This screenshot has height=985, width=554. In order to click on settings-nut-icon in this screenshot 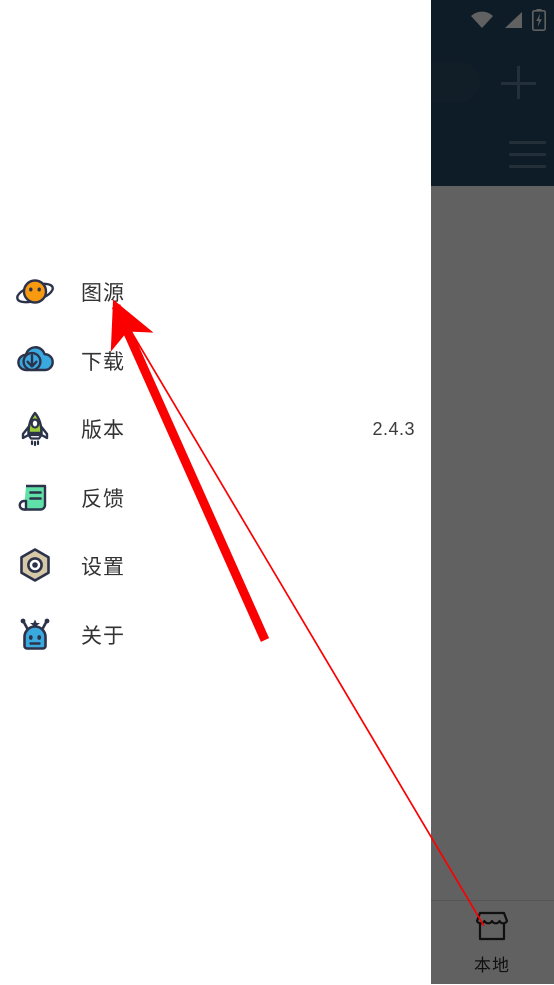, I will do `click(35, 566)`.